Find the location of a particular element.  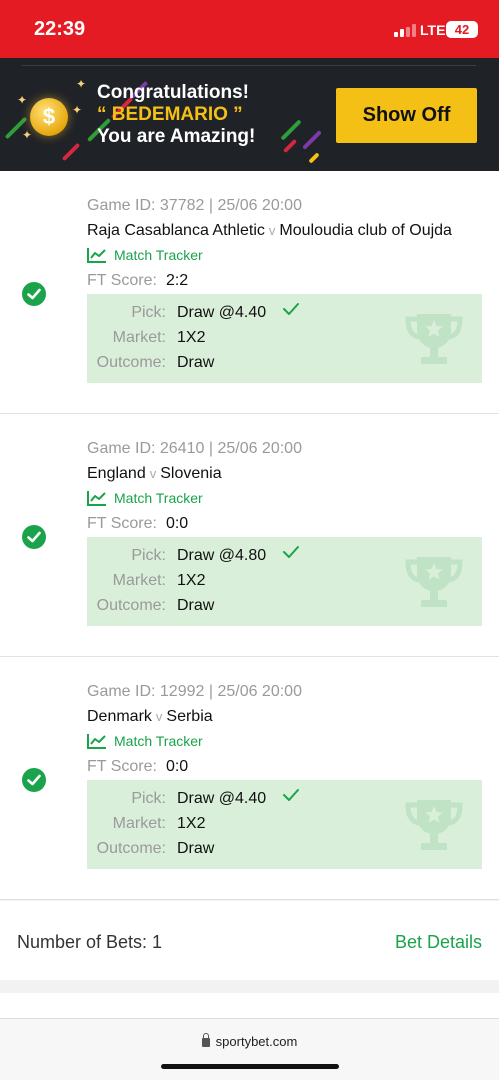

network-label: LTE is located at coordinates (433, 30).